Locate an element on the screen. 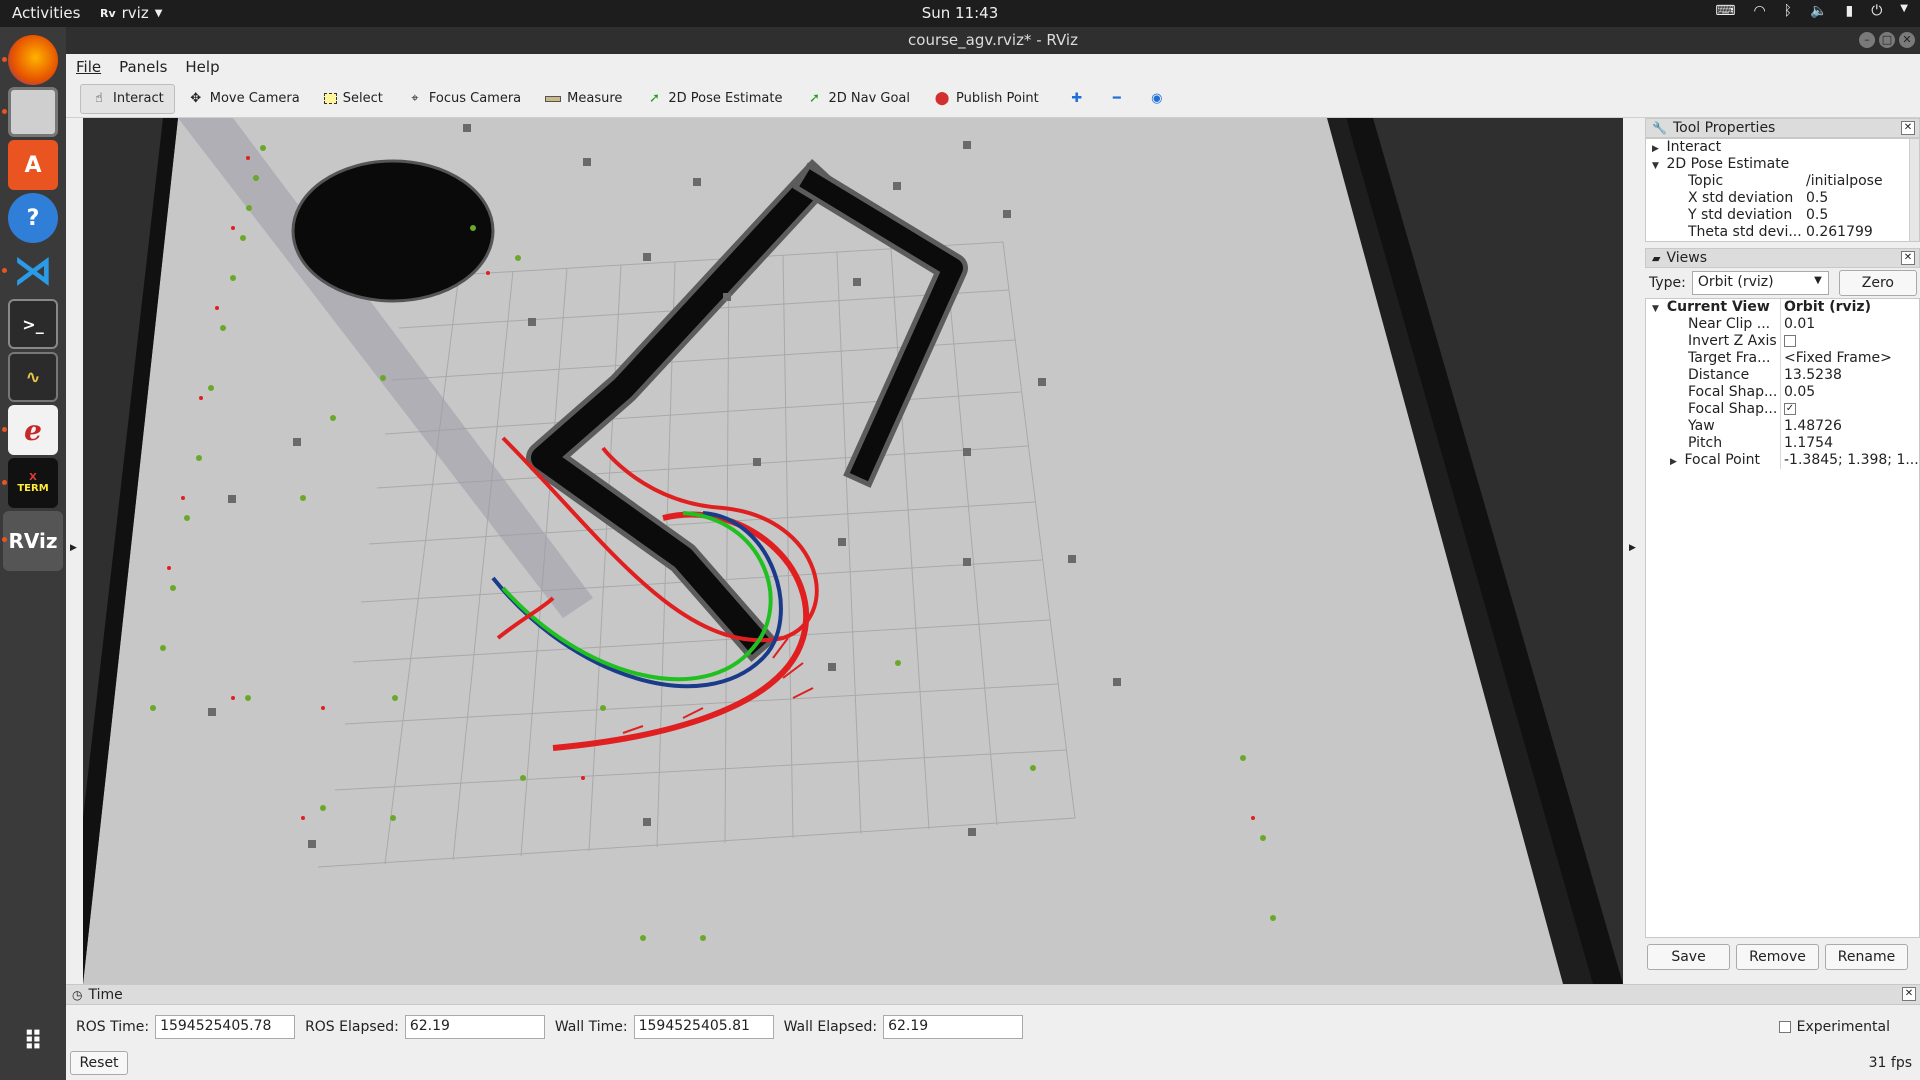 Image resolution: width=1920 pixels, height=1080 pixels. tree-row-pose-estimate: ▼ 2D Pose Estimate is located at coordinates (1782, 164).